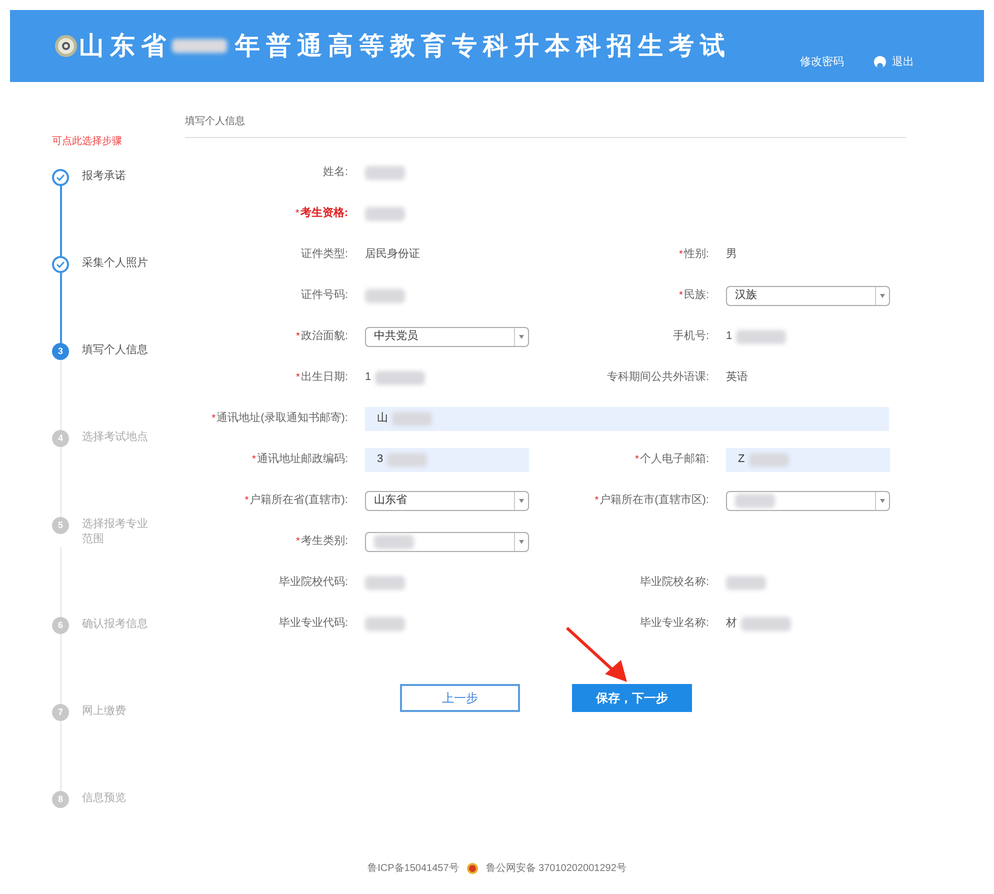  What do you see at coordinates (125, 46) in the screenshot?
I see `site-title: 山东省` at bounding box center [125, 46].